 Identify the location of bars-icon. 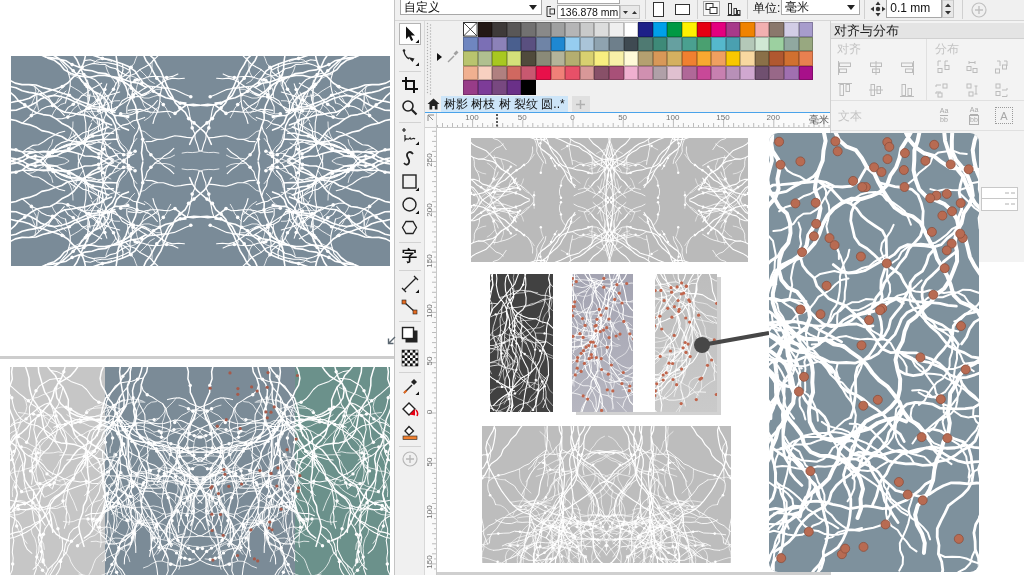
(734, 8).